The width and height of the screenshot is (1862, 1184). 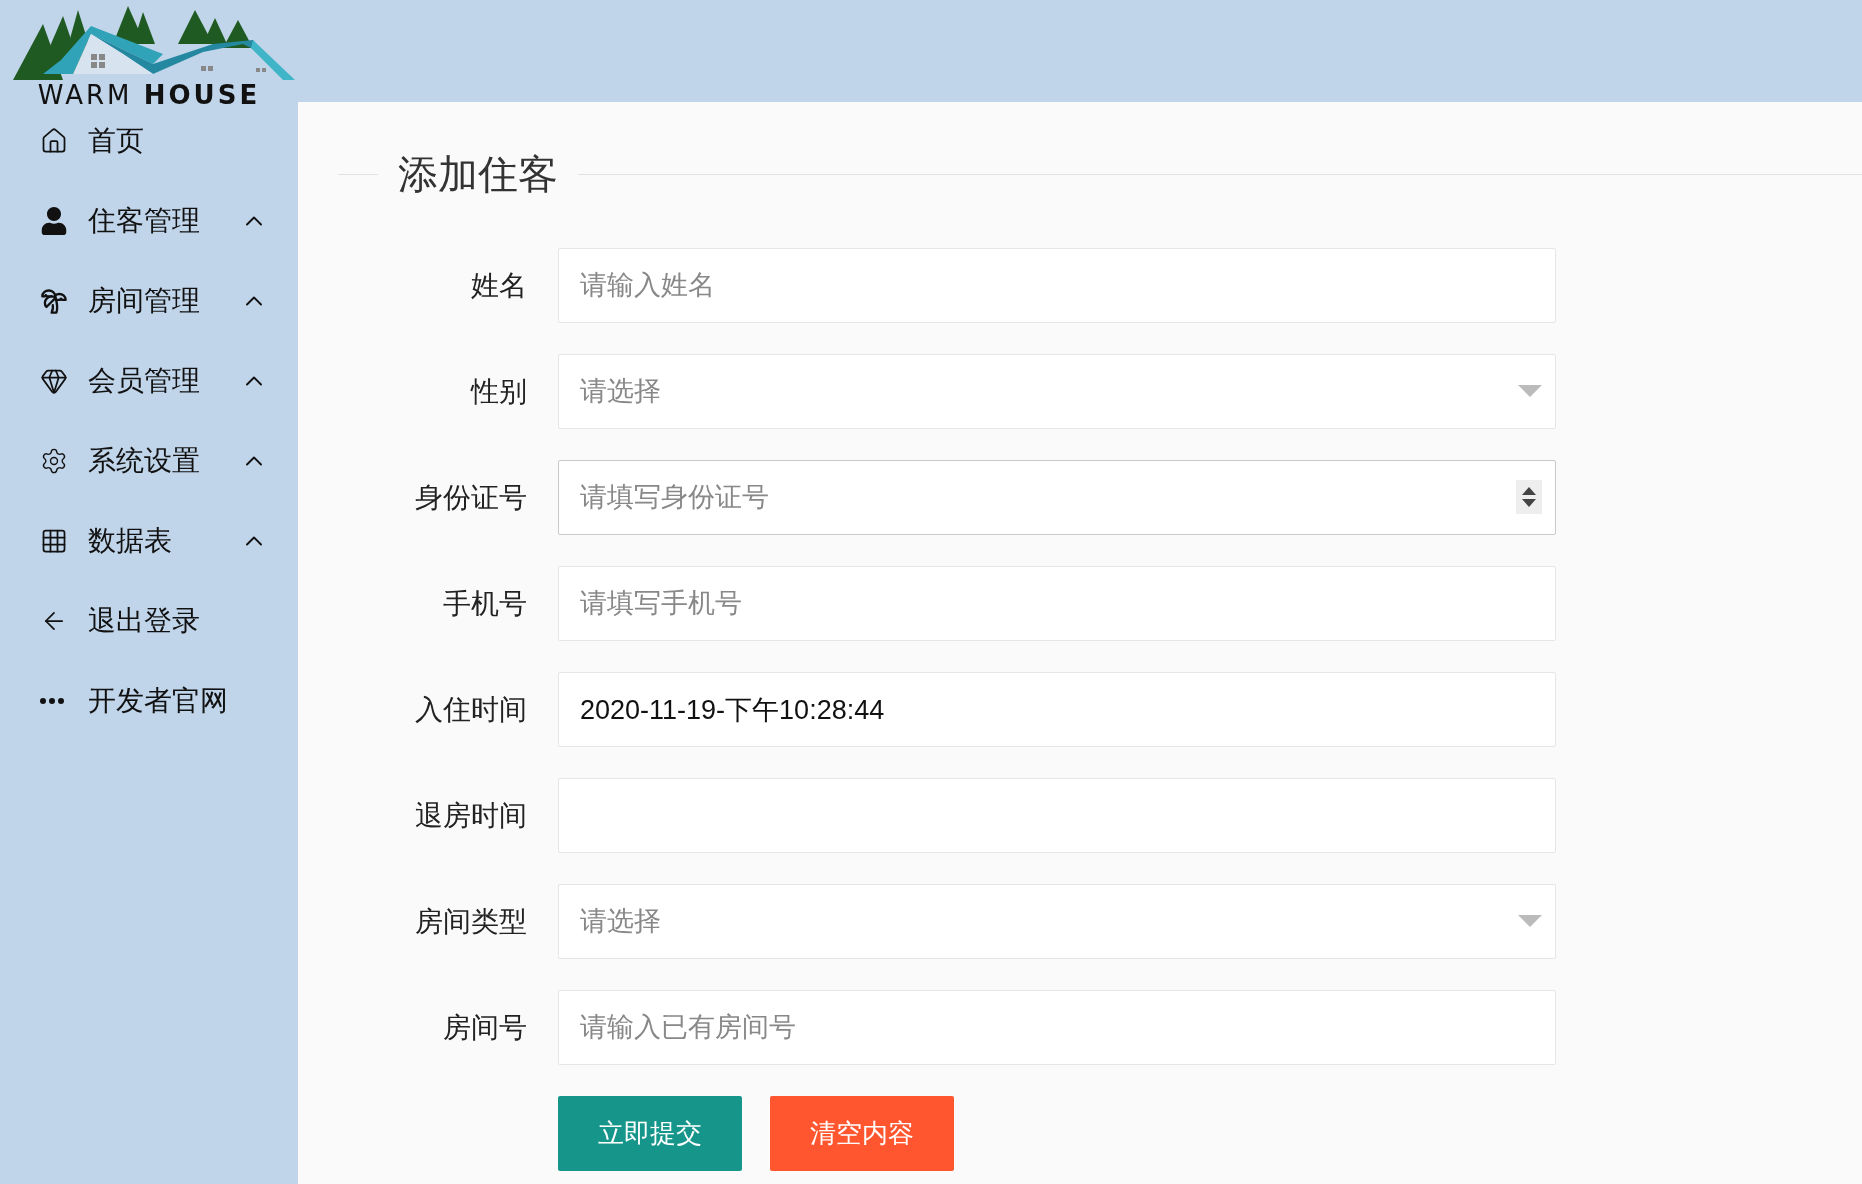 What do you see at coordinates (484, 1027) in the screenshot?
I see `field-label: 房间号` at bounding box center [484, 1027].